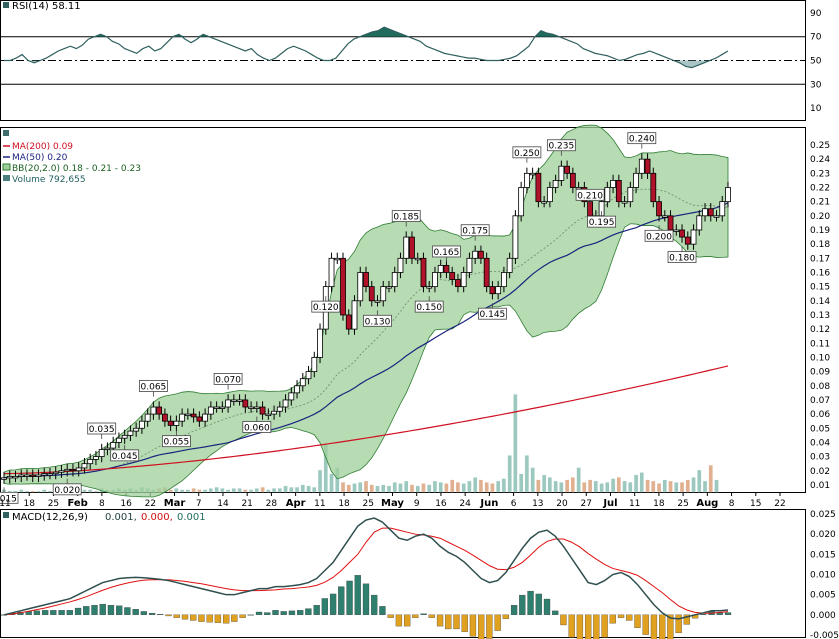 The width and height of the screenshot is (839, 639). What do you see at coordinates (820, 217) in the screenshot?
I see `price-tick-label: 0.20` at bounding box center [820, 217].